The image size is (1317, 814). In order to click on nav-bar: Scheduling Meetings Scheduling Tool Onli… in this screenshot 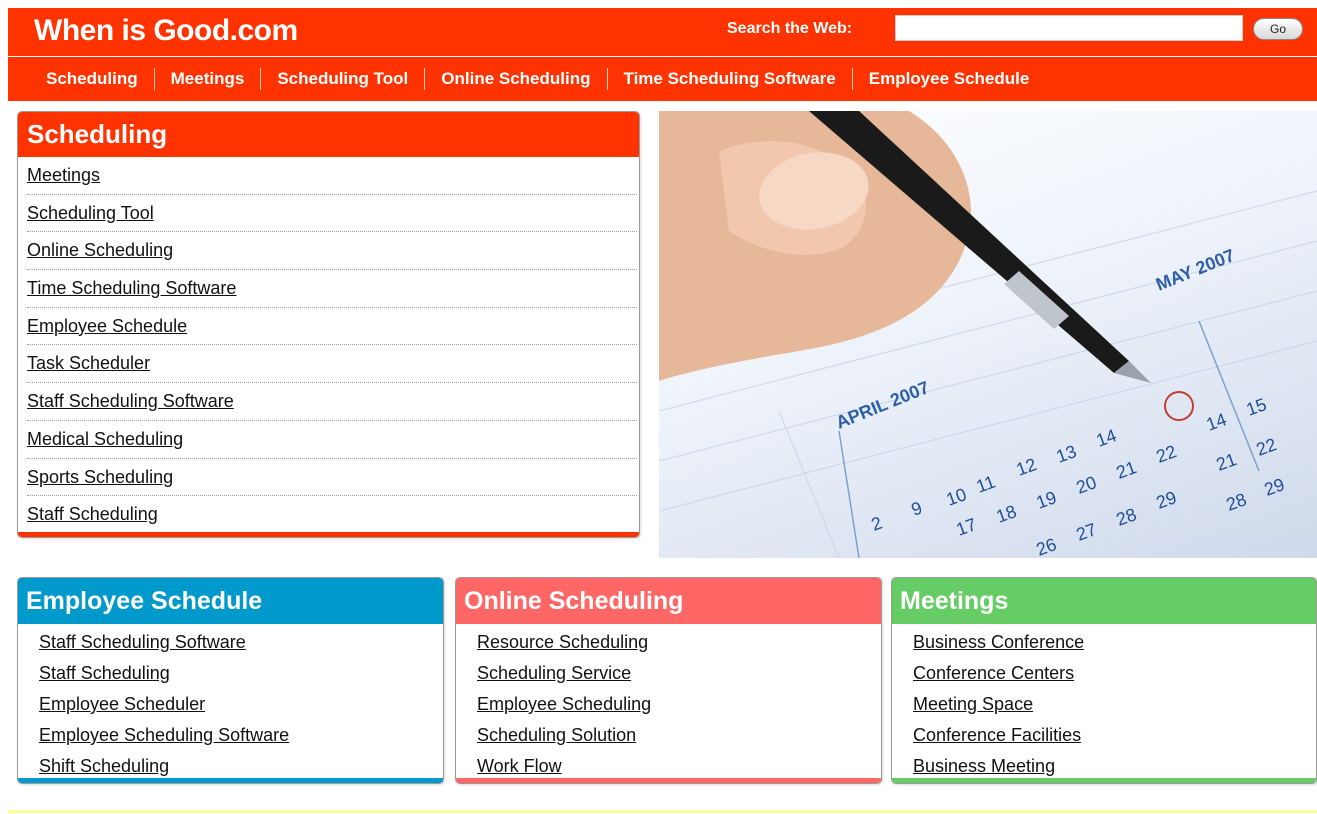, I will do `click(662, 79)`.